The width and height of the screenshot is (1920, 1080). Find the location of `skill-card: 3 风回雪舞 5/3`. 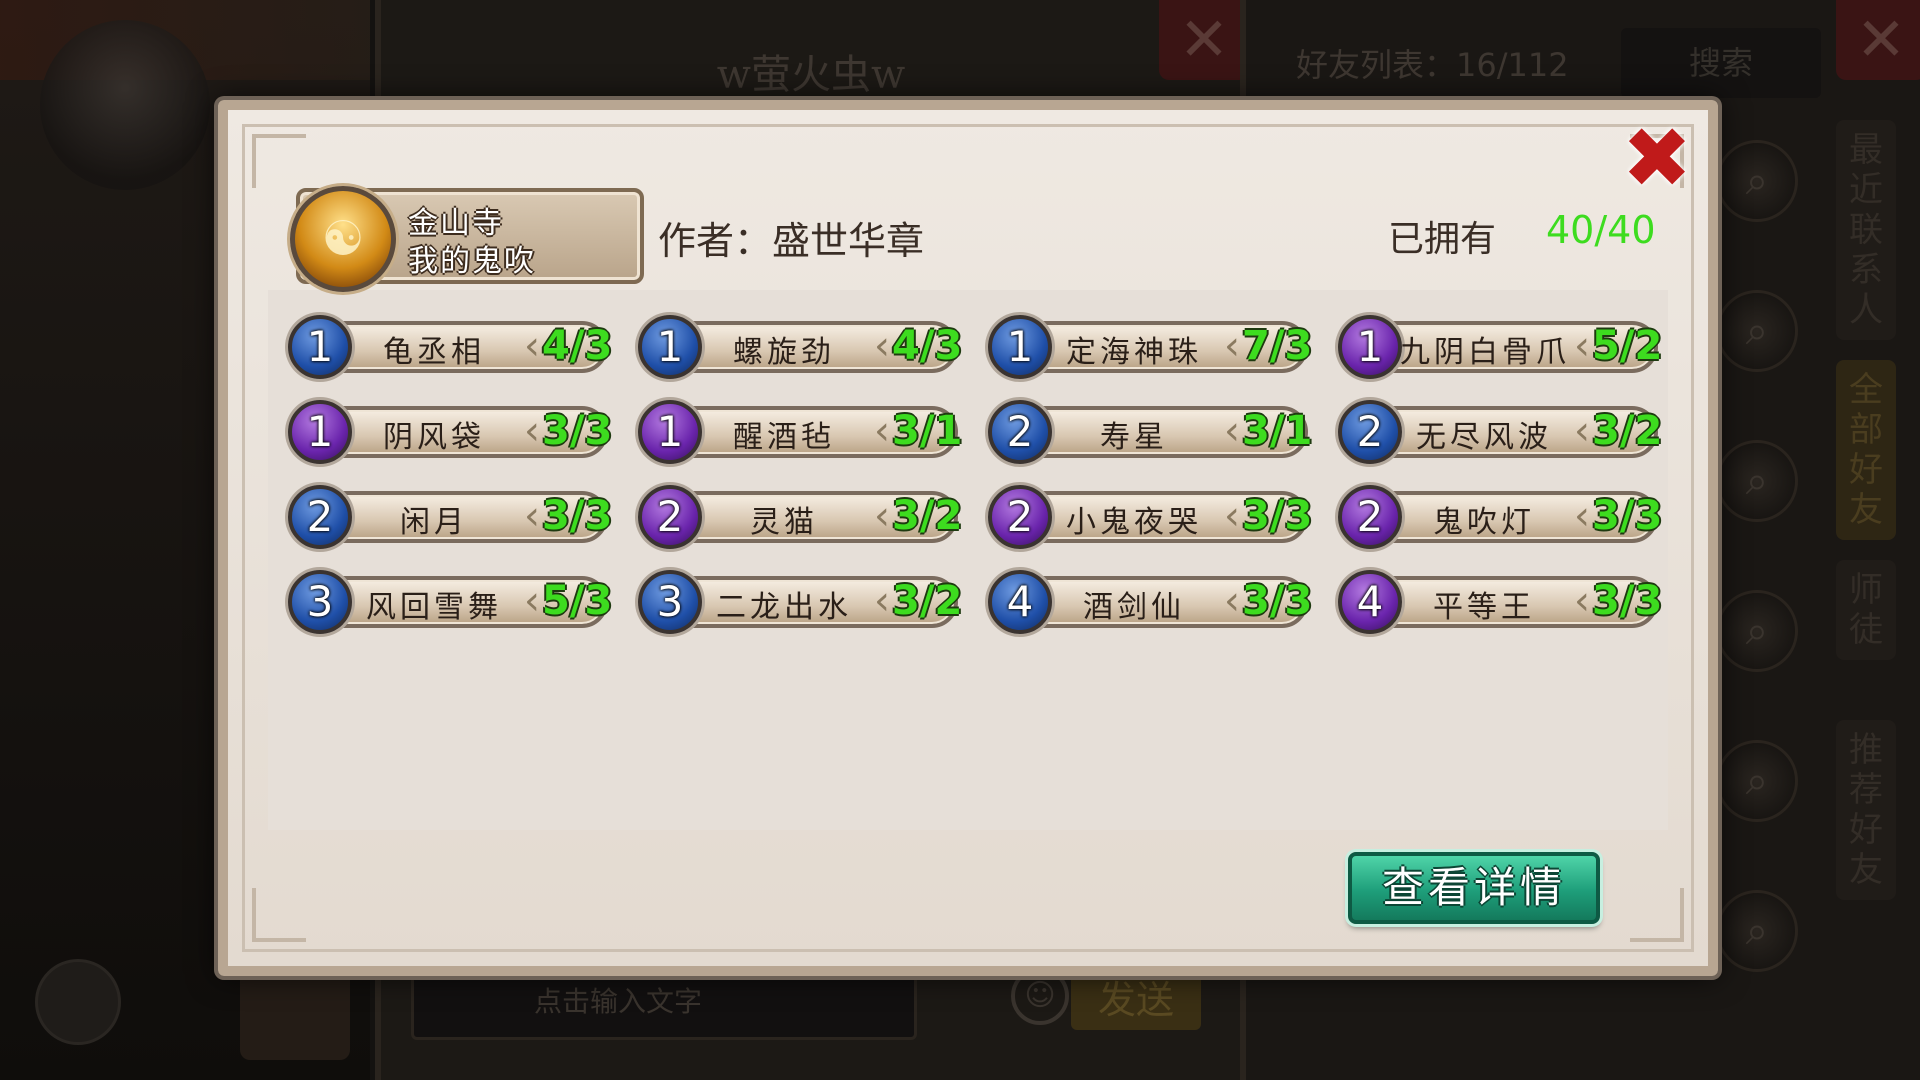

skill-card: 3 风回雪舞 5/3 is located at coordinates (450, 602).